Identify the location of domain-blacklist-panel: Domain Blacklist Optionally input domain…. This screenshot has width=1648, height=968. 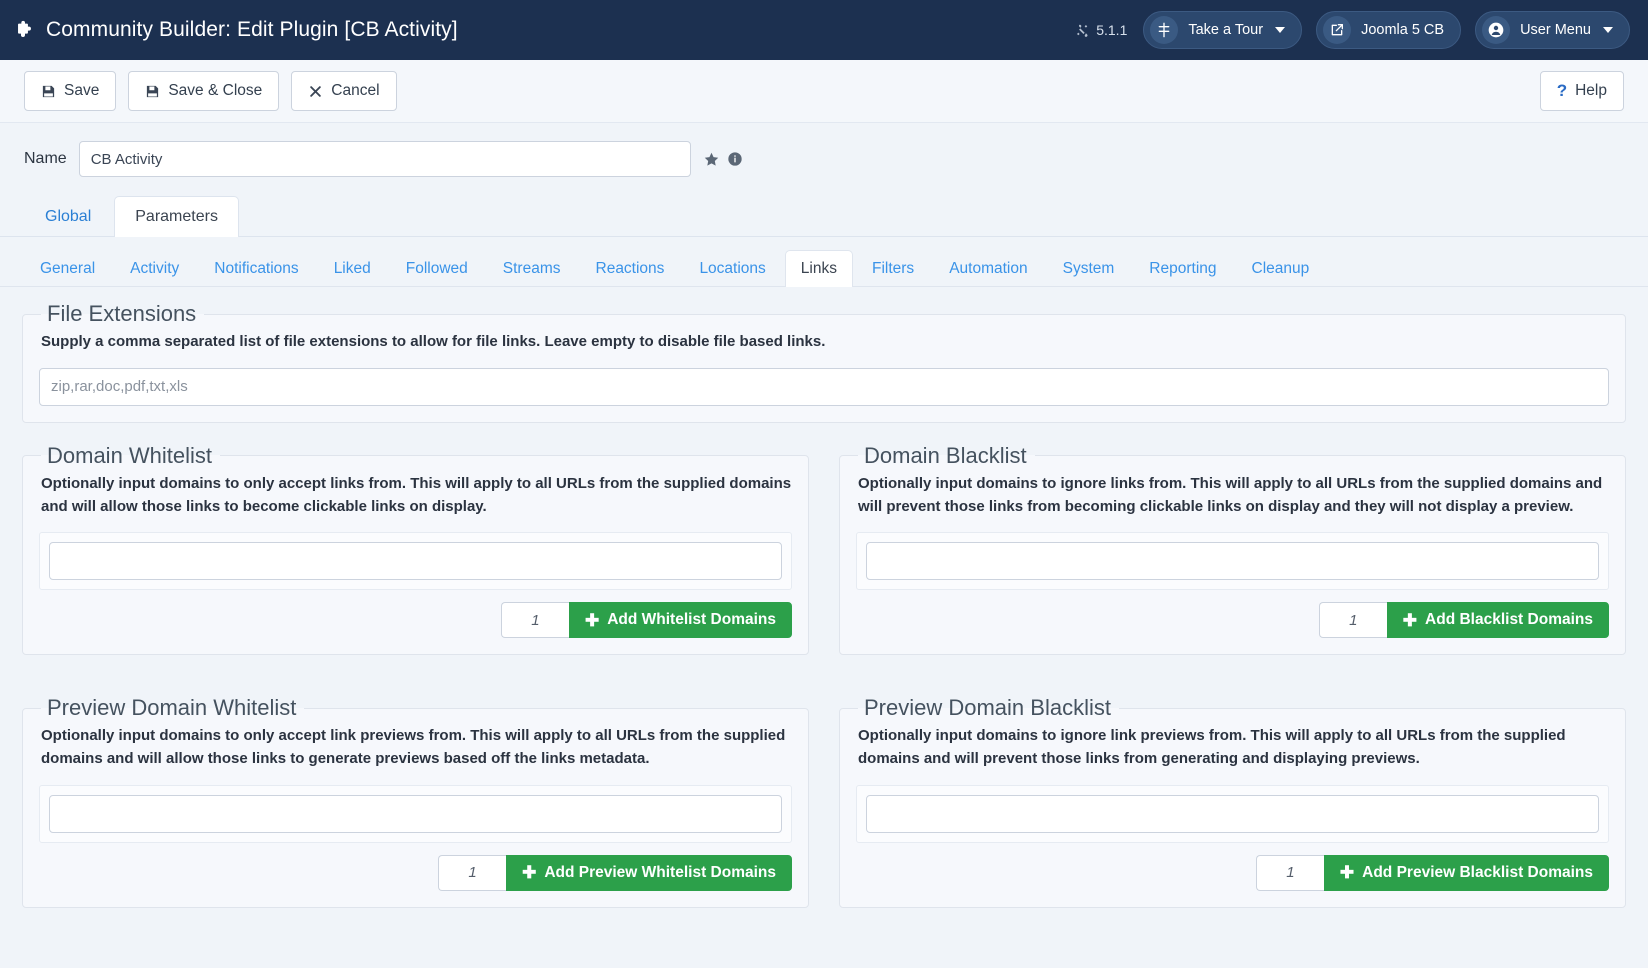
(1232, 549).